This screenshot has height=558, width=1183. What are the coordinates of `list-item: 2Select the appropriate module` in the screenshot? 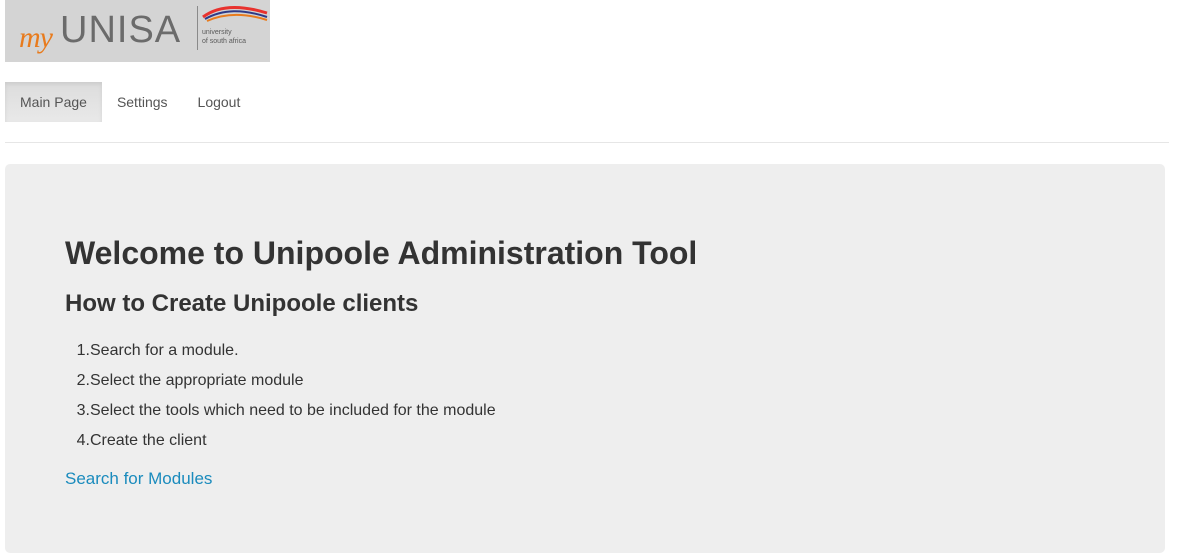 It's located at (280, 381).